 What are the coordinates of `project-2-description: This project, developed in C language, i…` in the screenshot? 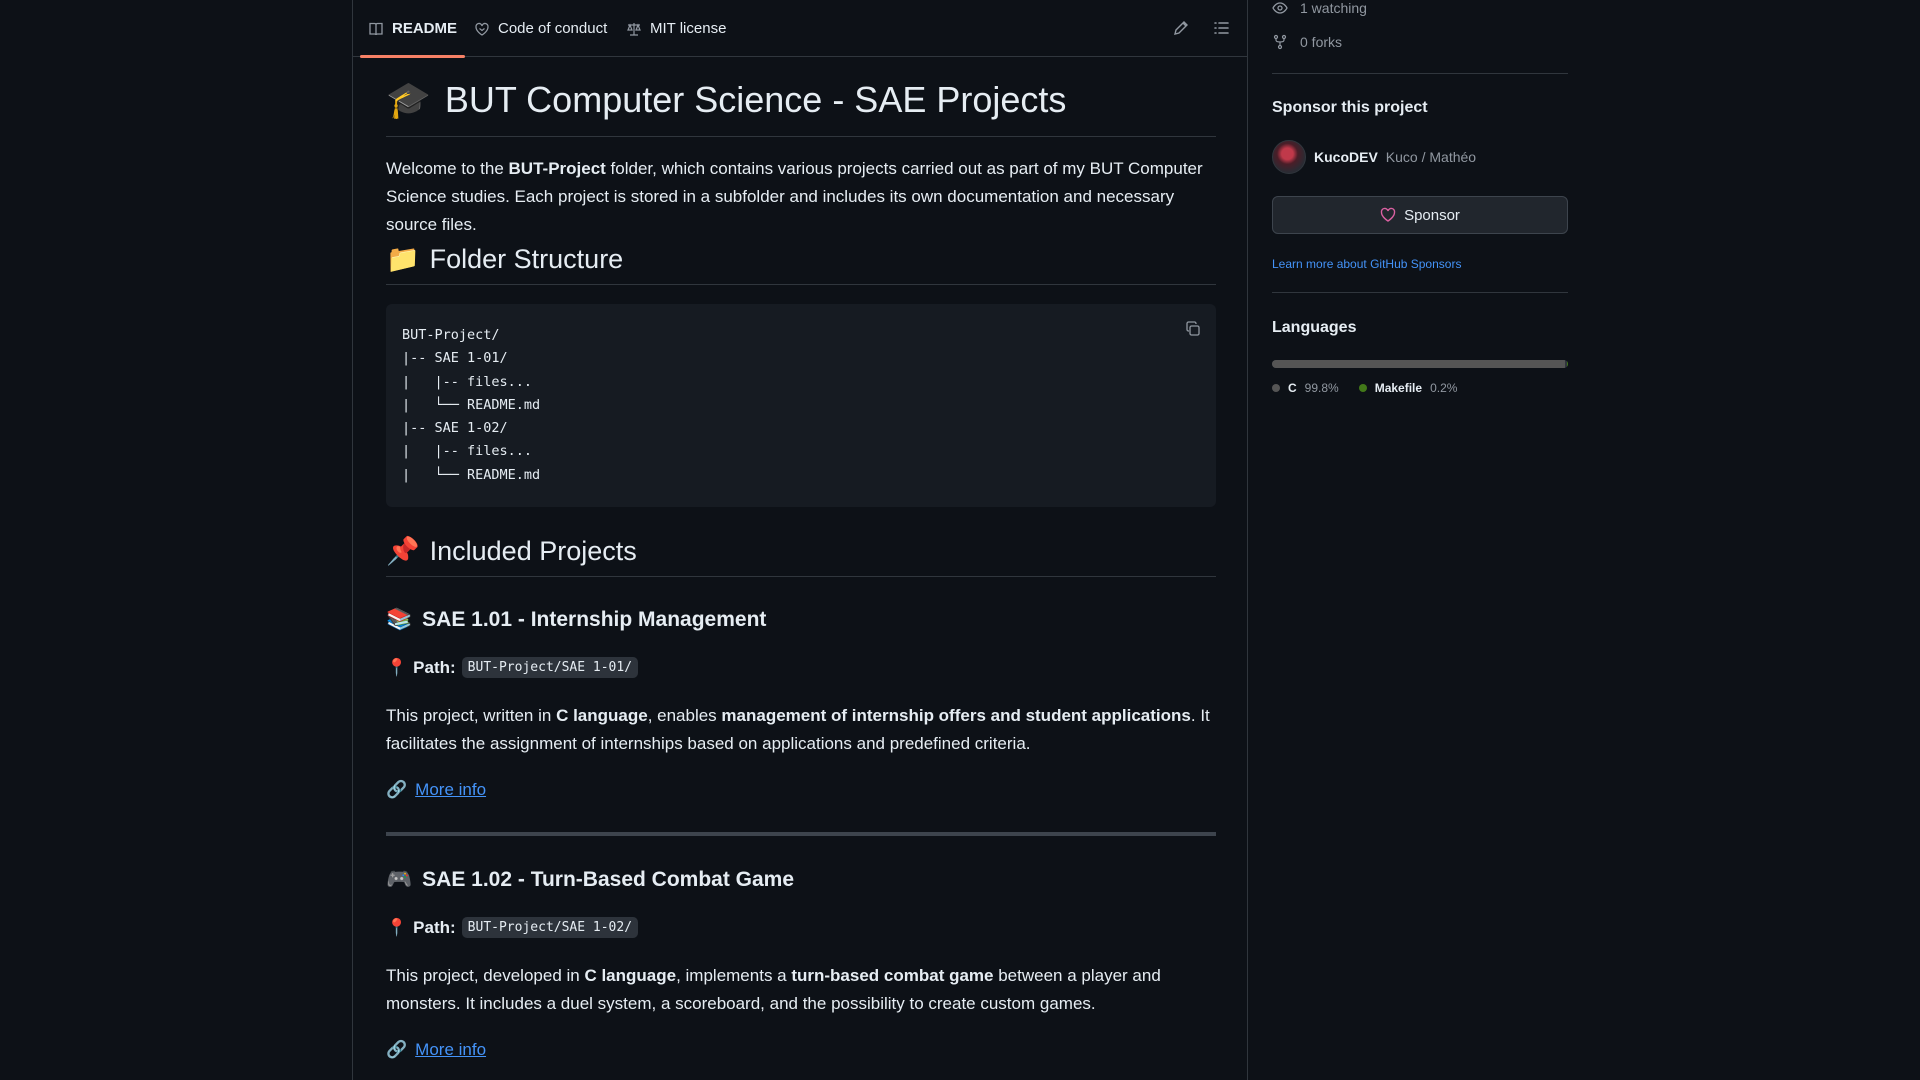 It's located at (801, 990).